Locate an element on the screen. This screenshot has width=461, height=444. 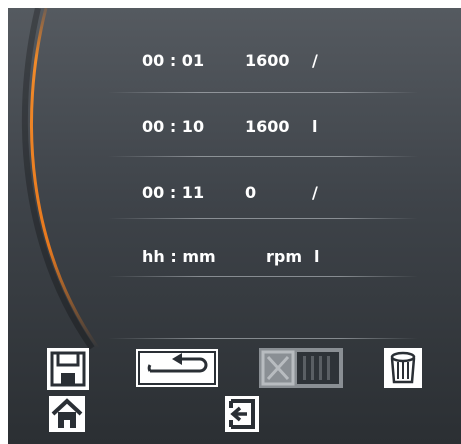
cancel-disabled-icon is located at coordinates (301, 368).